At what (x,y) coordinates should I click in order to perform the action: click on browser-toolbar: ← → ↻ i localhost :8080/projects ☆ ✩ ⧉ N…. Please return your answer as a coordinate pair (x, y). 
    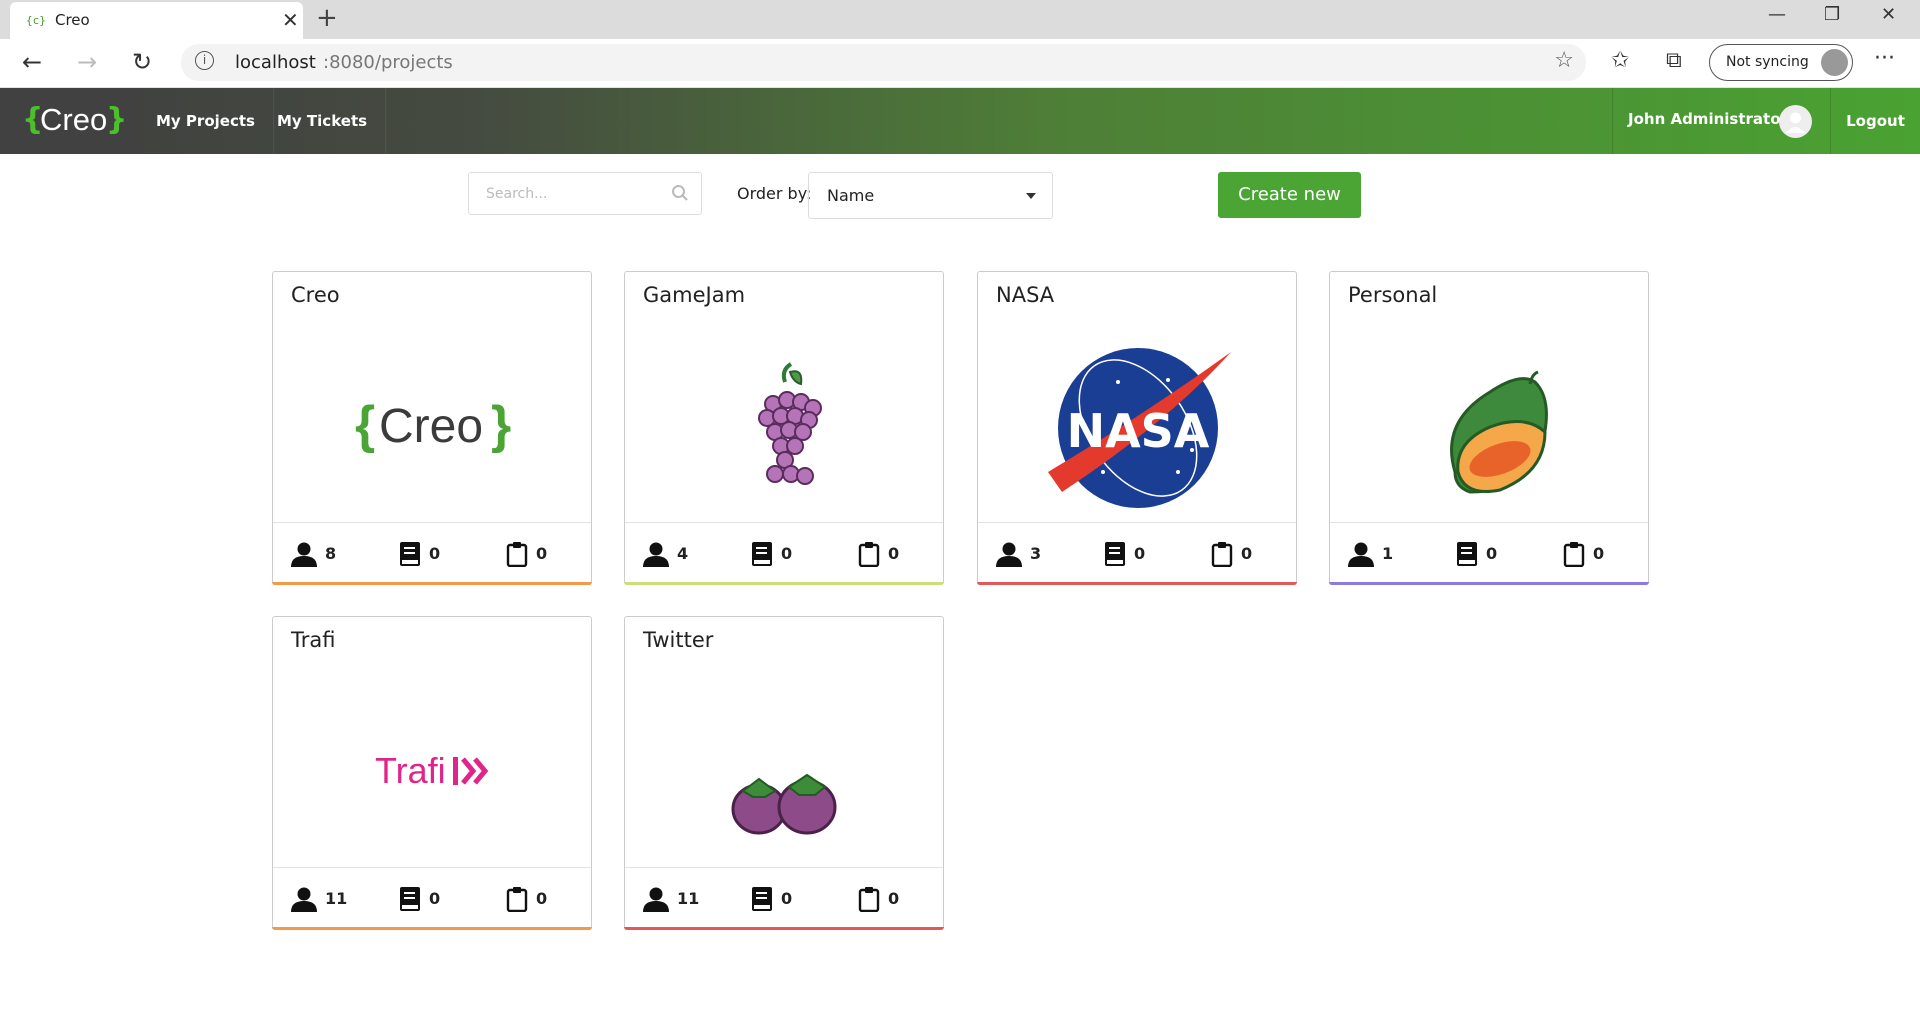
    Looking at the image, I should click on (960, 63).